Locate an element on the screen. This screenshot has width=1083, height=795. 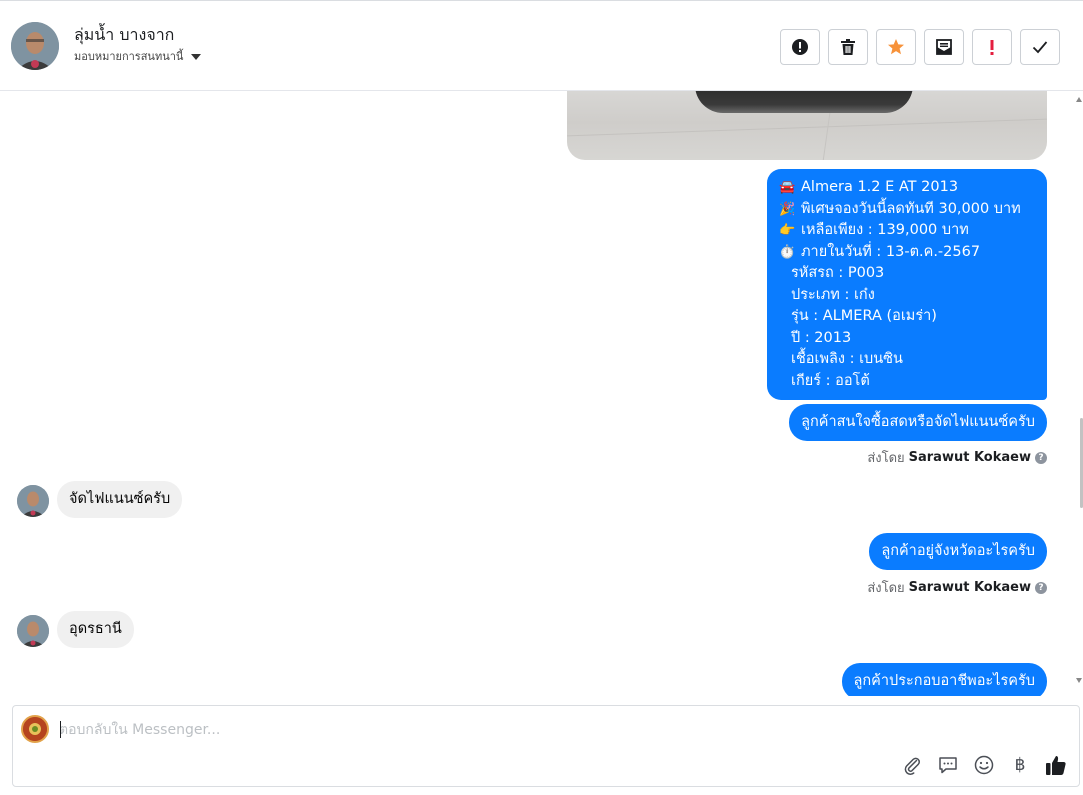
scroll-down-arrow-icon is located at coordinates (1079, 680).